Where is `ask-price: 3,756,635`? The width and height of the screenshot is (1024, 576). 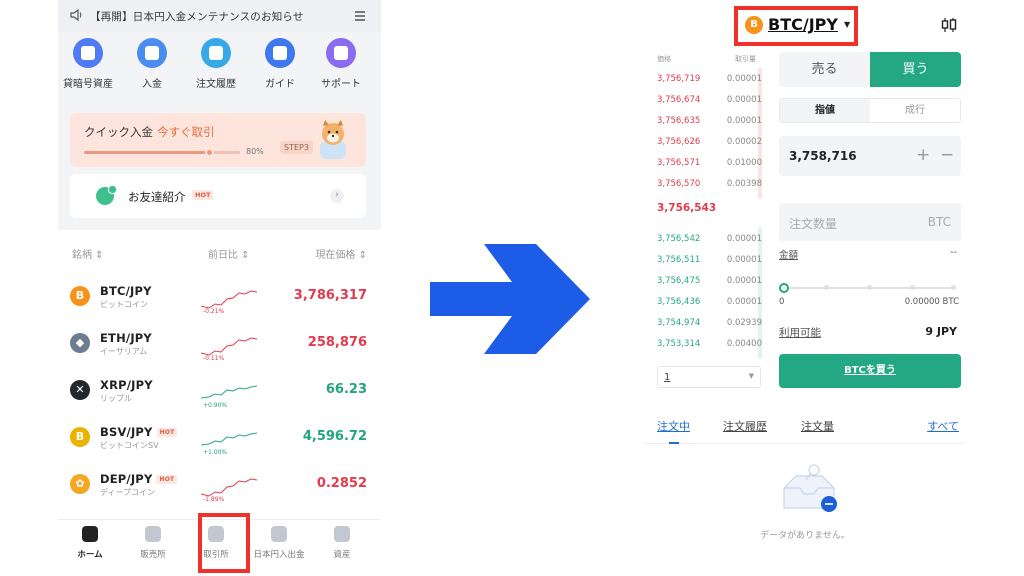 ask-price: 3,756,635 is located at coordinates (679, 121).